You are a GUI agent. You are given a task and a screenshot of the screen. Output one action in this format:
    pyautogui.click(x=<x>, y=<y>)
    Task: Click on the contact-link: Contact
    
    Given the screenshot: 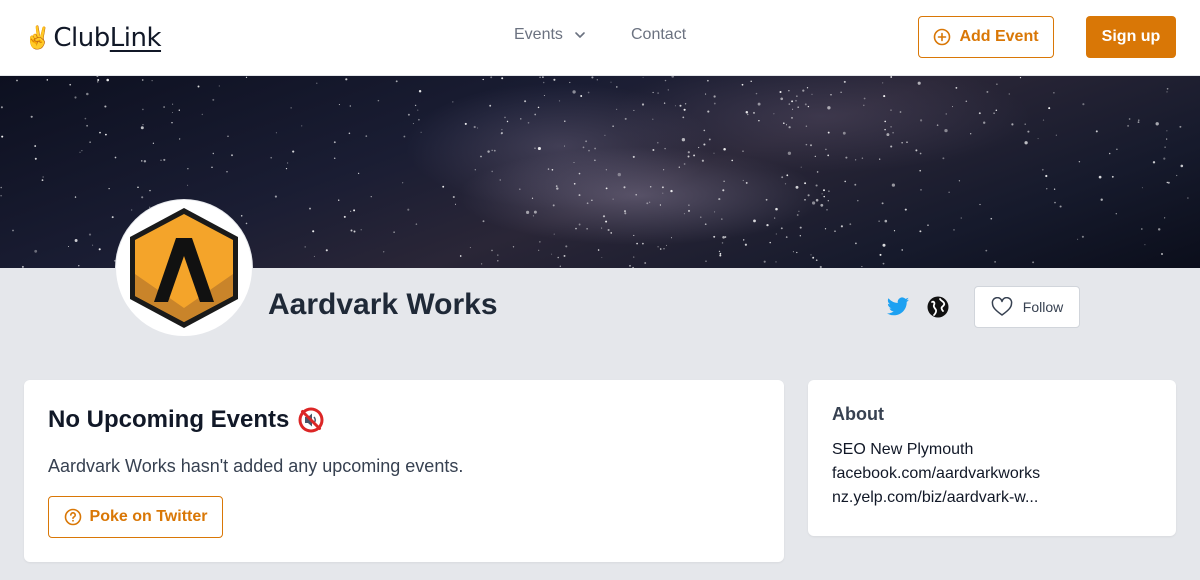 What is the action you would take?
    pyautogui.click(x=658, y=35)
    